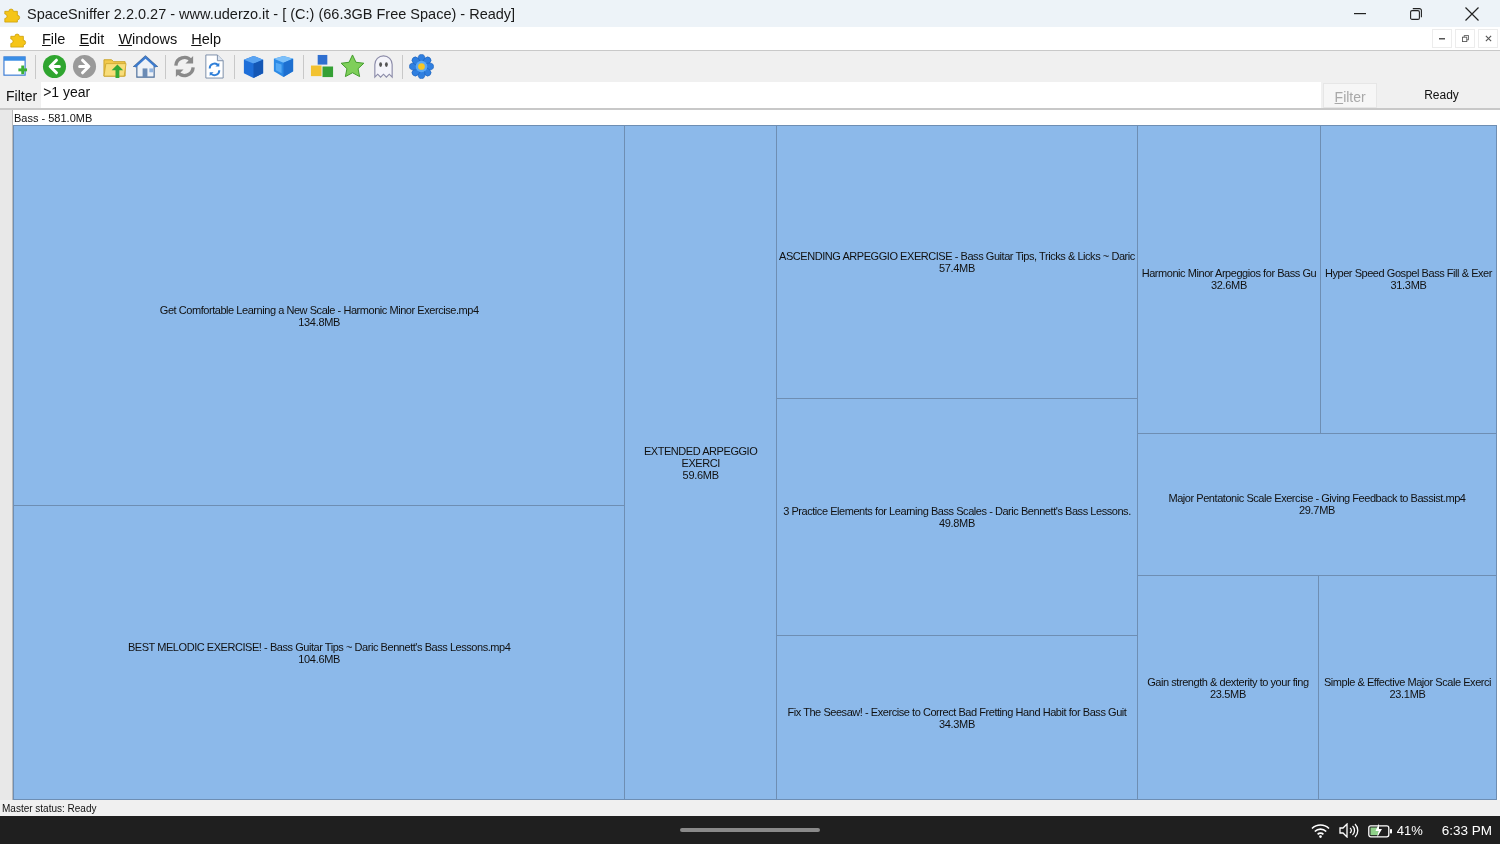 Image resolution: width=1500 pixels, height=844 pixels. I want to click on file-name: Simple & Effective Major Scale Exerci, so click(1407, 681).